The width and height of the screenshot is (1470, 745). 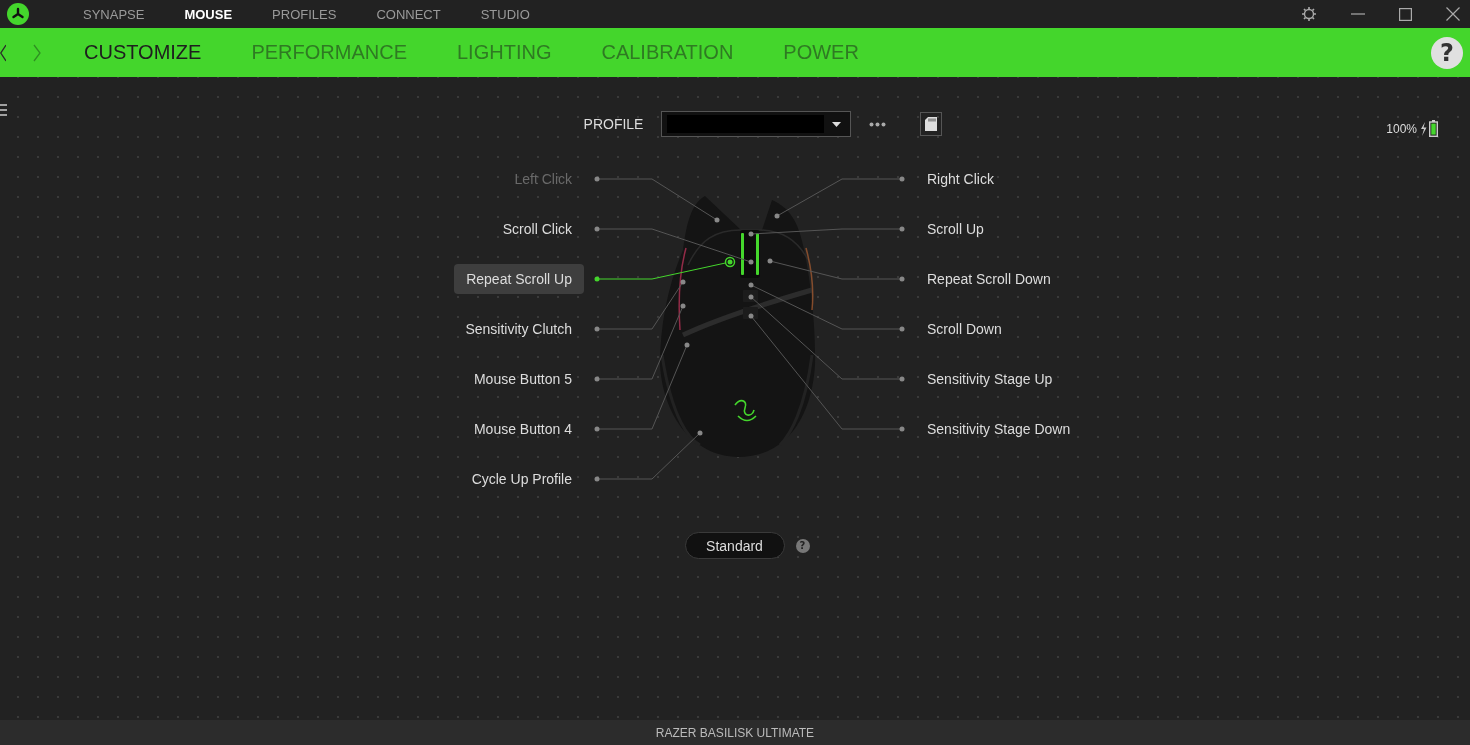 I want to click on logo-icon, so click(x=18, y=14).